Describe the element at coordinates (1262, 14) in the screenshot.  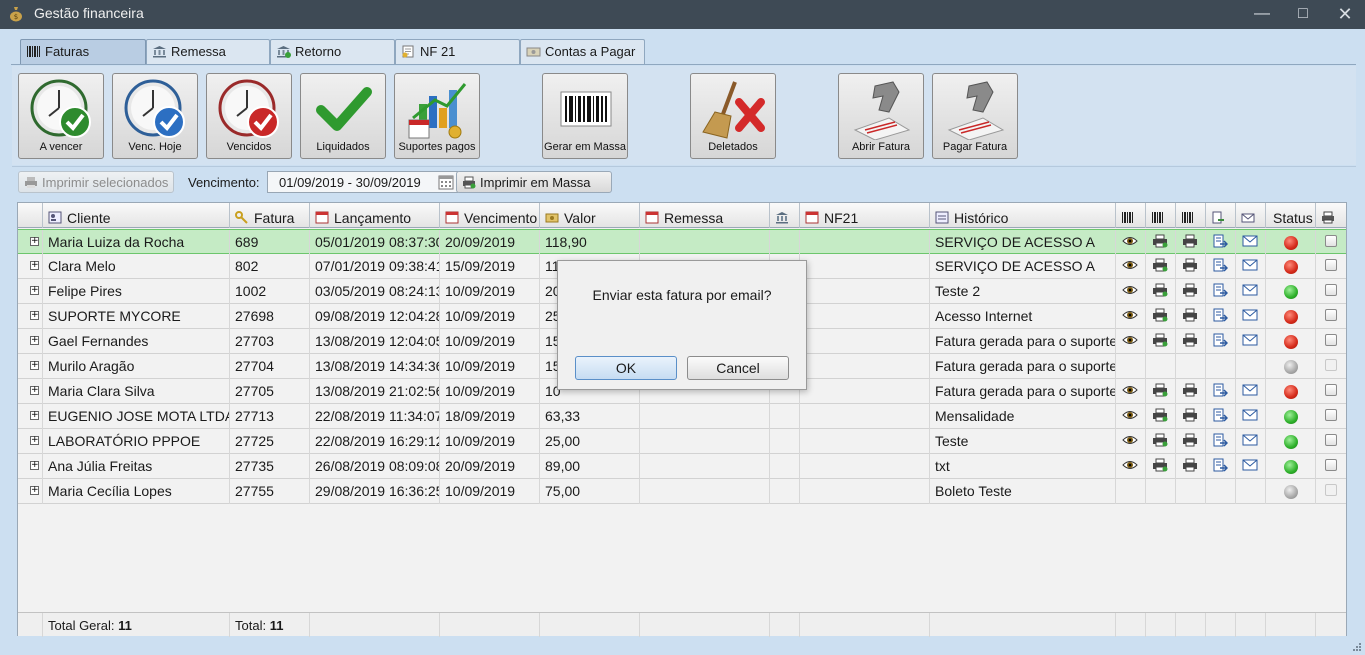
I see `minimize-button: —` at that location.